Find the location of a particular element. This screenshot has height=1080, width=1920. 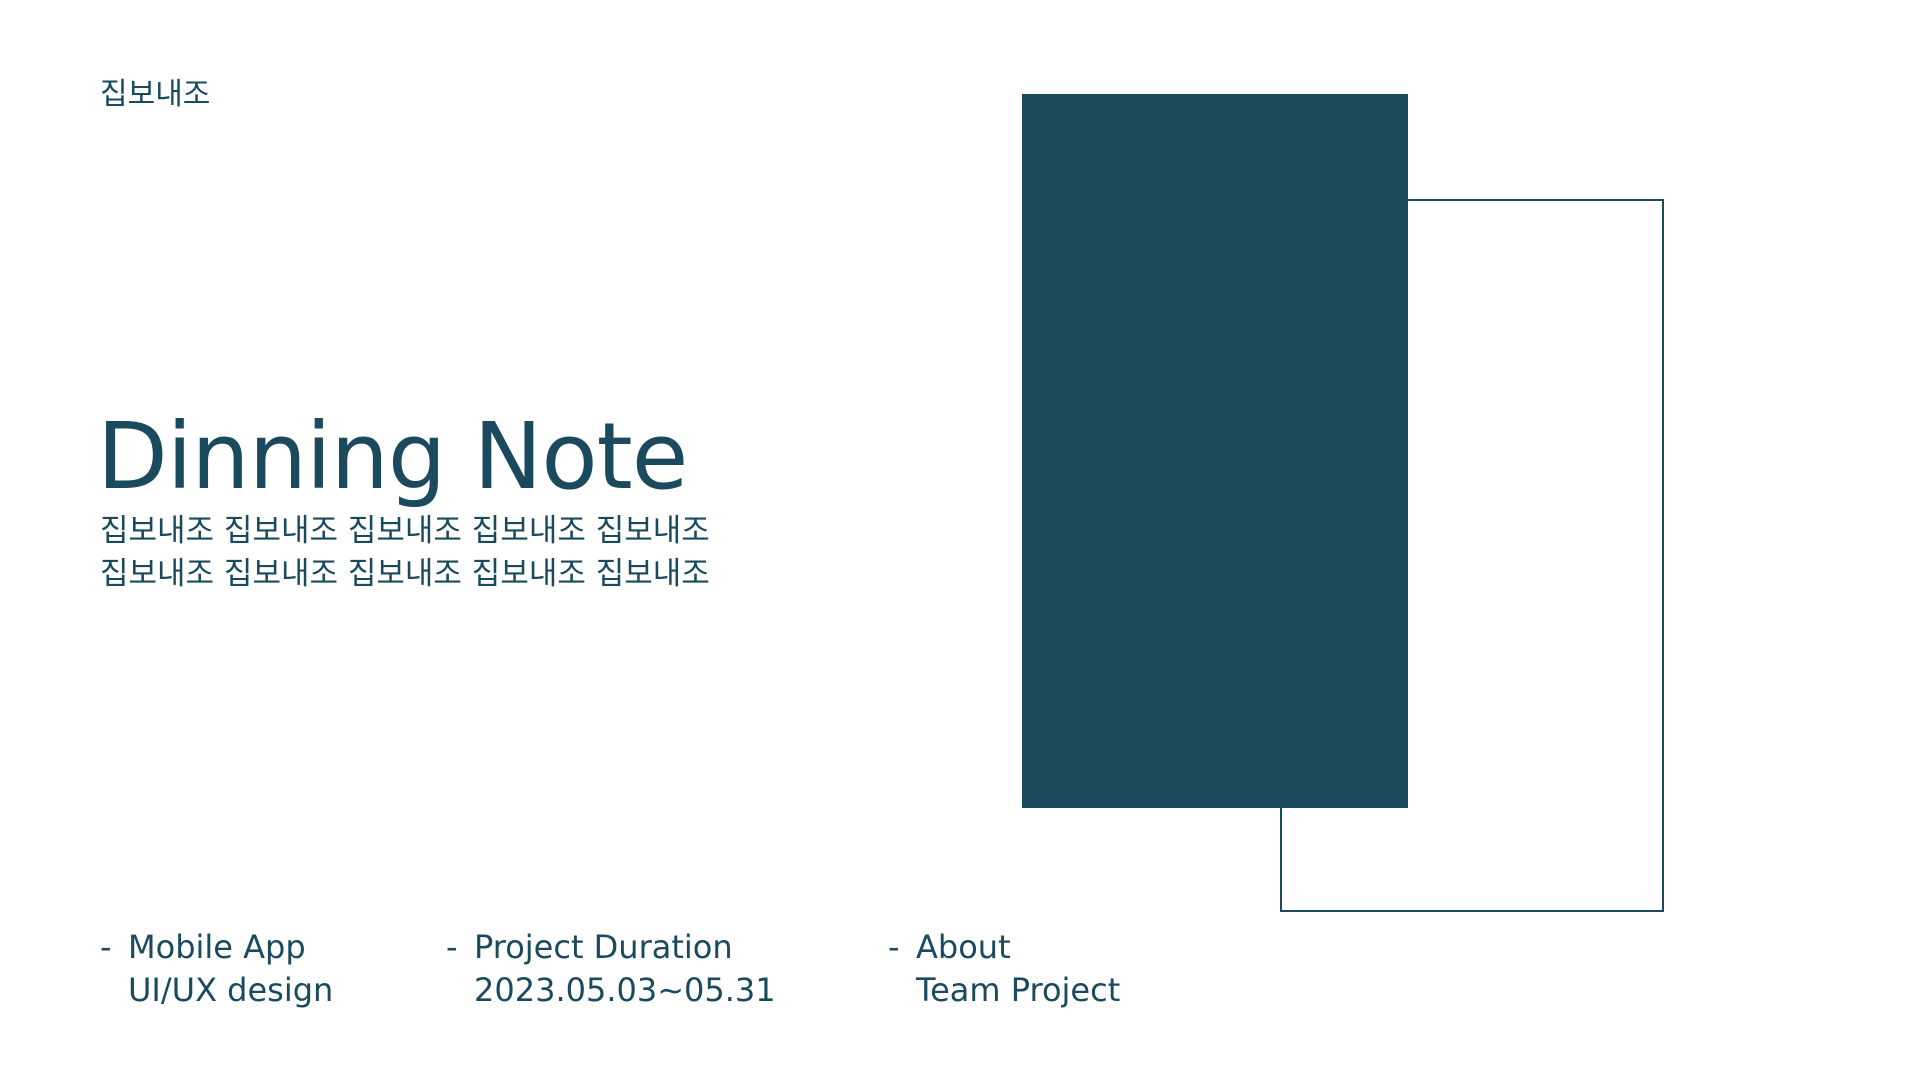

info-line-1: - Mobile App is located at coordinates (216, 947).